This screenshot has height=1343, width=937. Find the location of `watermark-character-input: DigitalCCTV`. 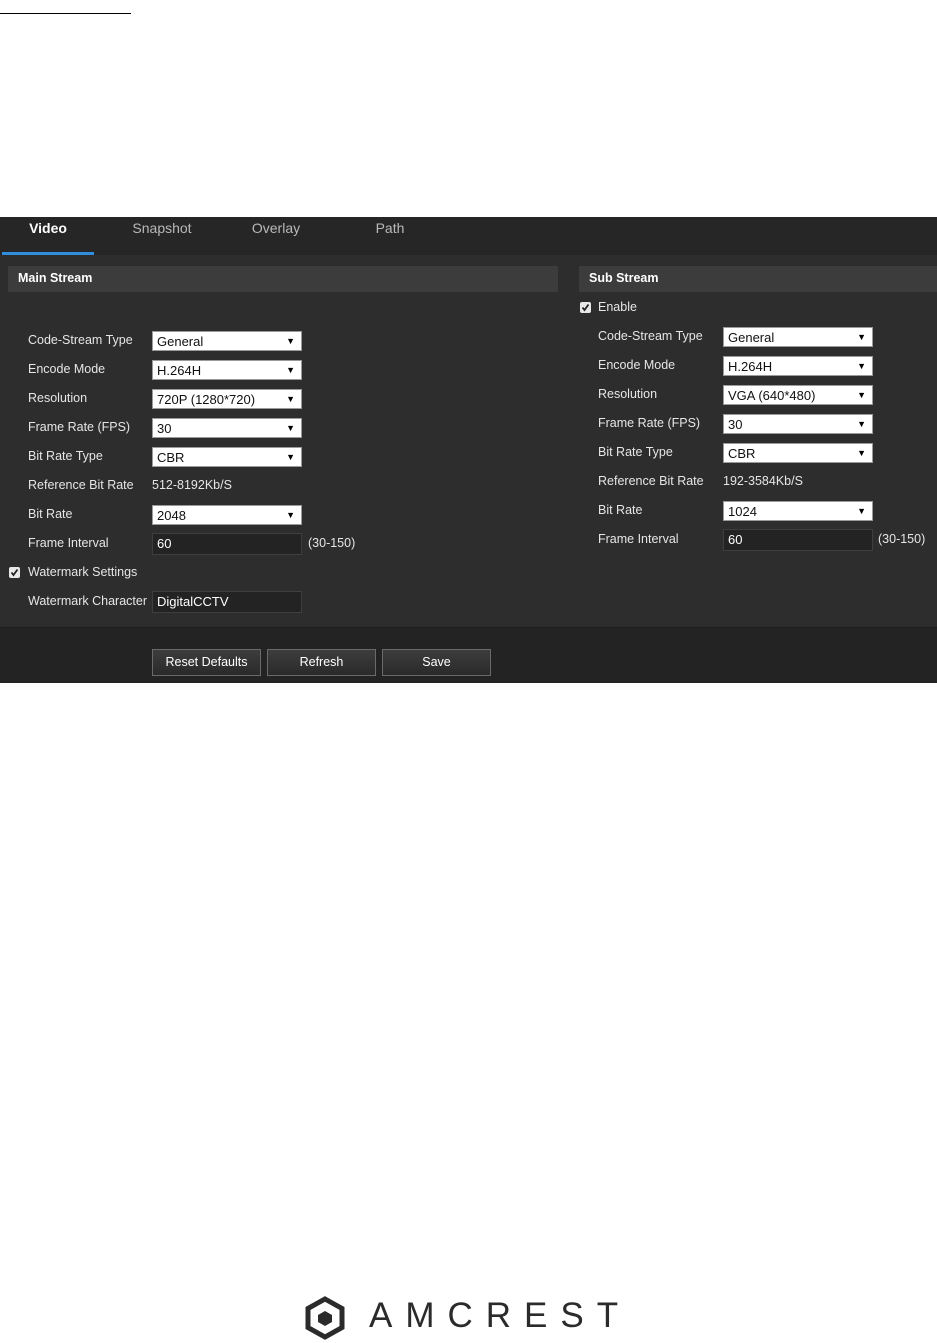

watermark-character-input: DigitalCCTV is located at coordinates (227, 602).